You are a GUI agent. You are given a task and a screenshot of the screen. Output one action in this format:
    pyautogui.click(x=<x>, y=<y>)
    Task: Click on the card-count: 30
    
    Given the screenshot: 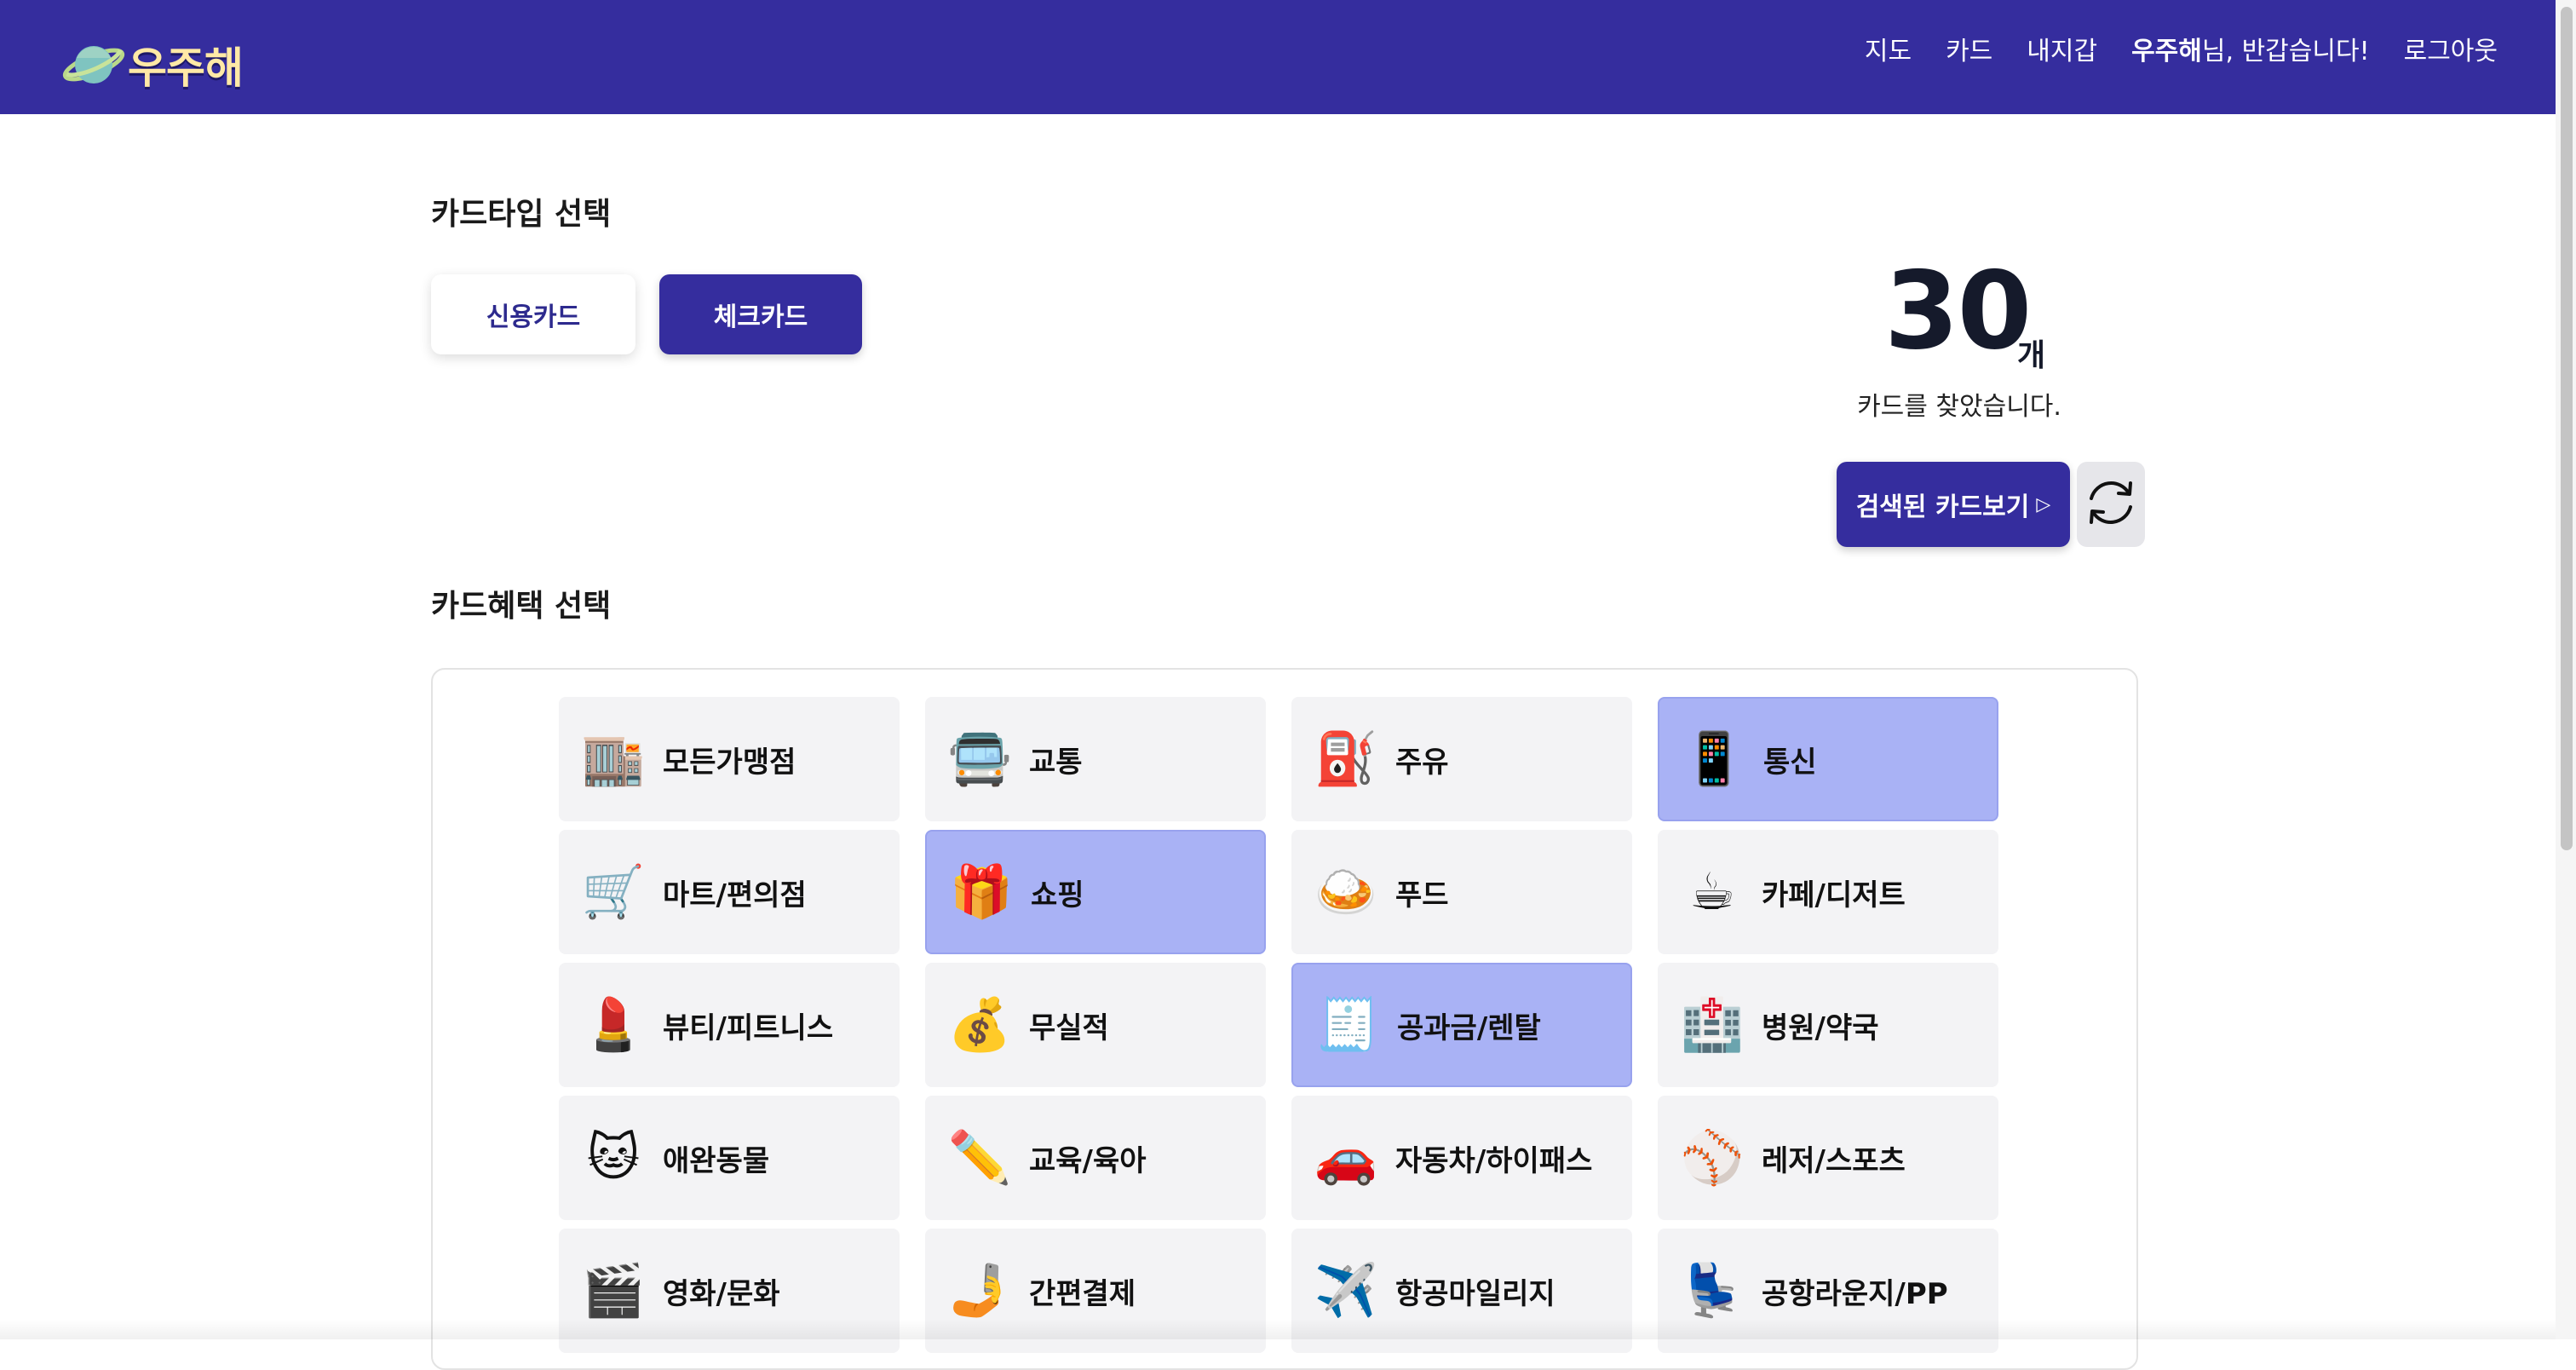 What is the action you would take?
    pyautogui.click(x=1958, y=311)
    